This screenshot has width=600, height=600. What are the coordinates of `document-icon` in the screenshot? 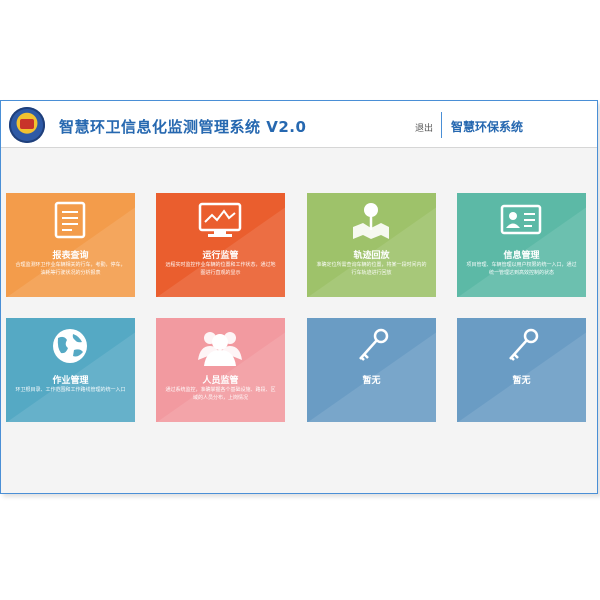 It's located at (70, 220).